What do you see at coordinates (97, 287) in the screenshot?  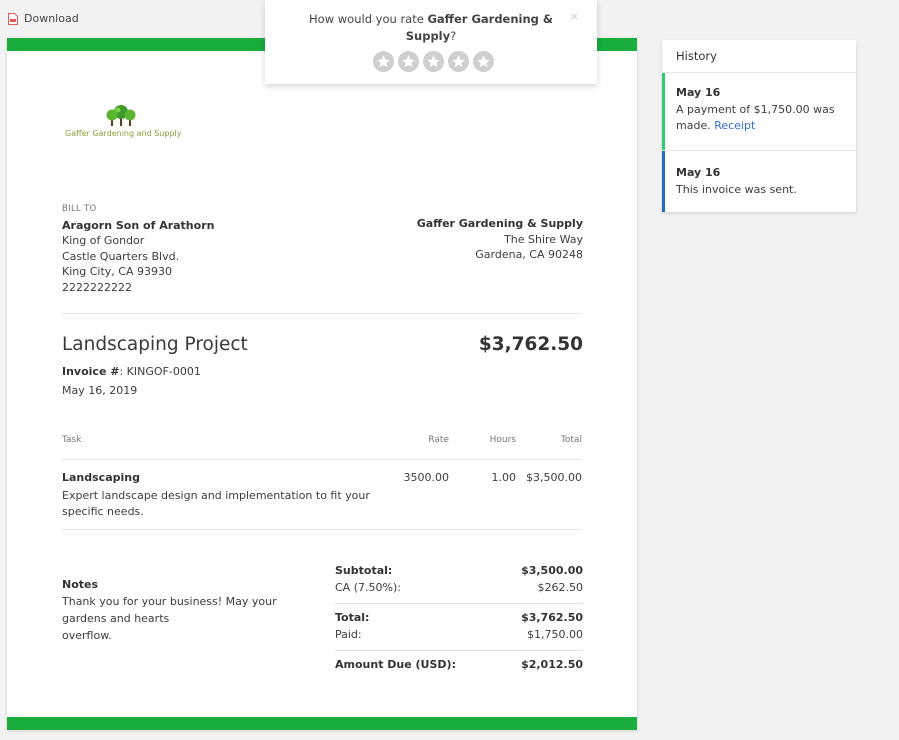 I see `client-phone: 2222222222` at bounding box center [97, 287].